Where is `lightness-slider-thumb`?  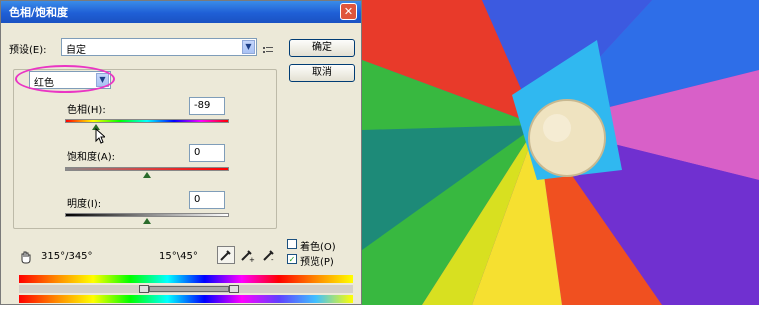 lightness-slider-thumb is located at coordinates (147, 221).